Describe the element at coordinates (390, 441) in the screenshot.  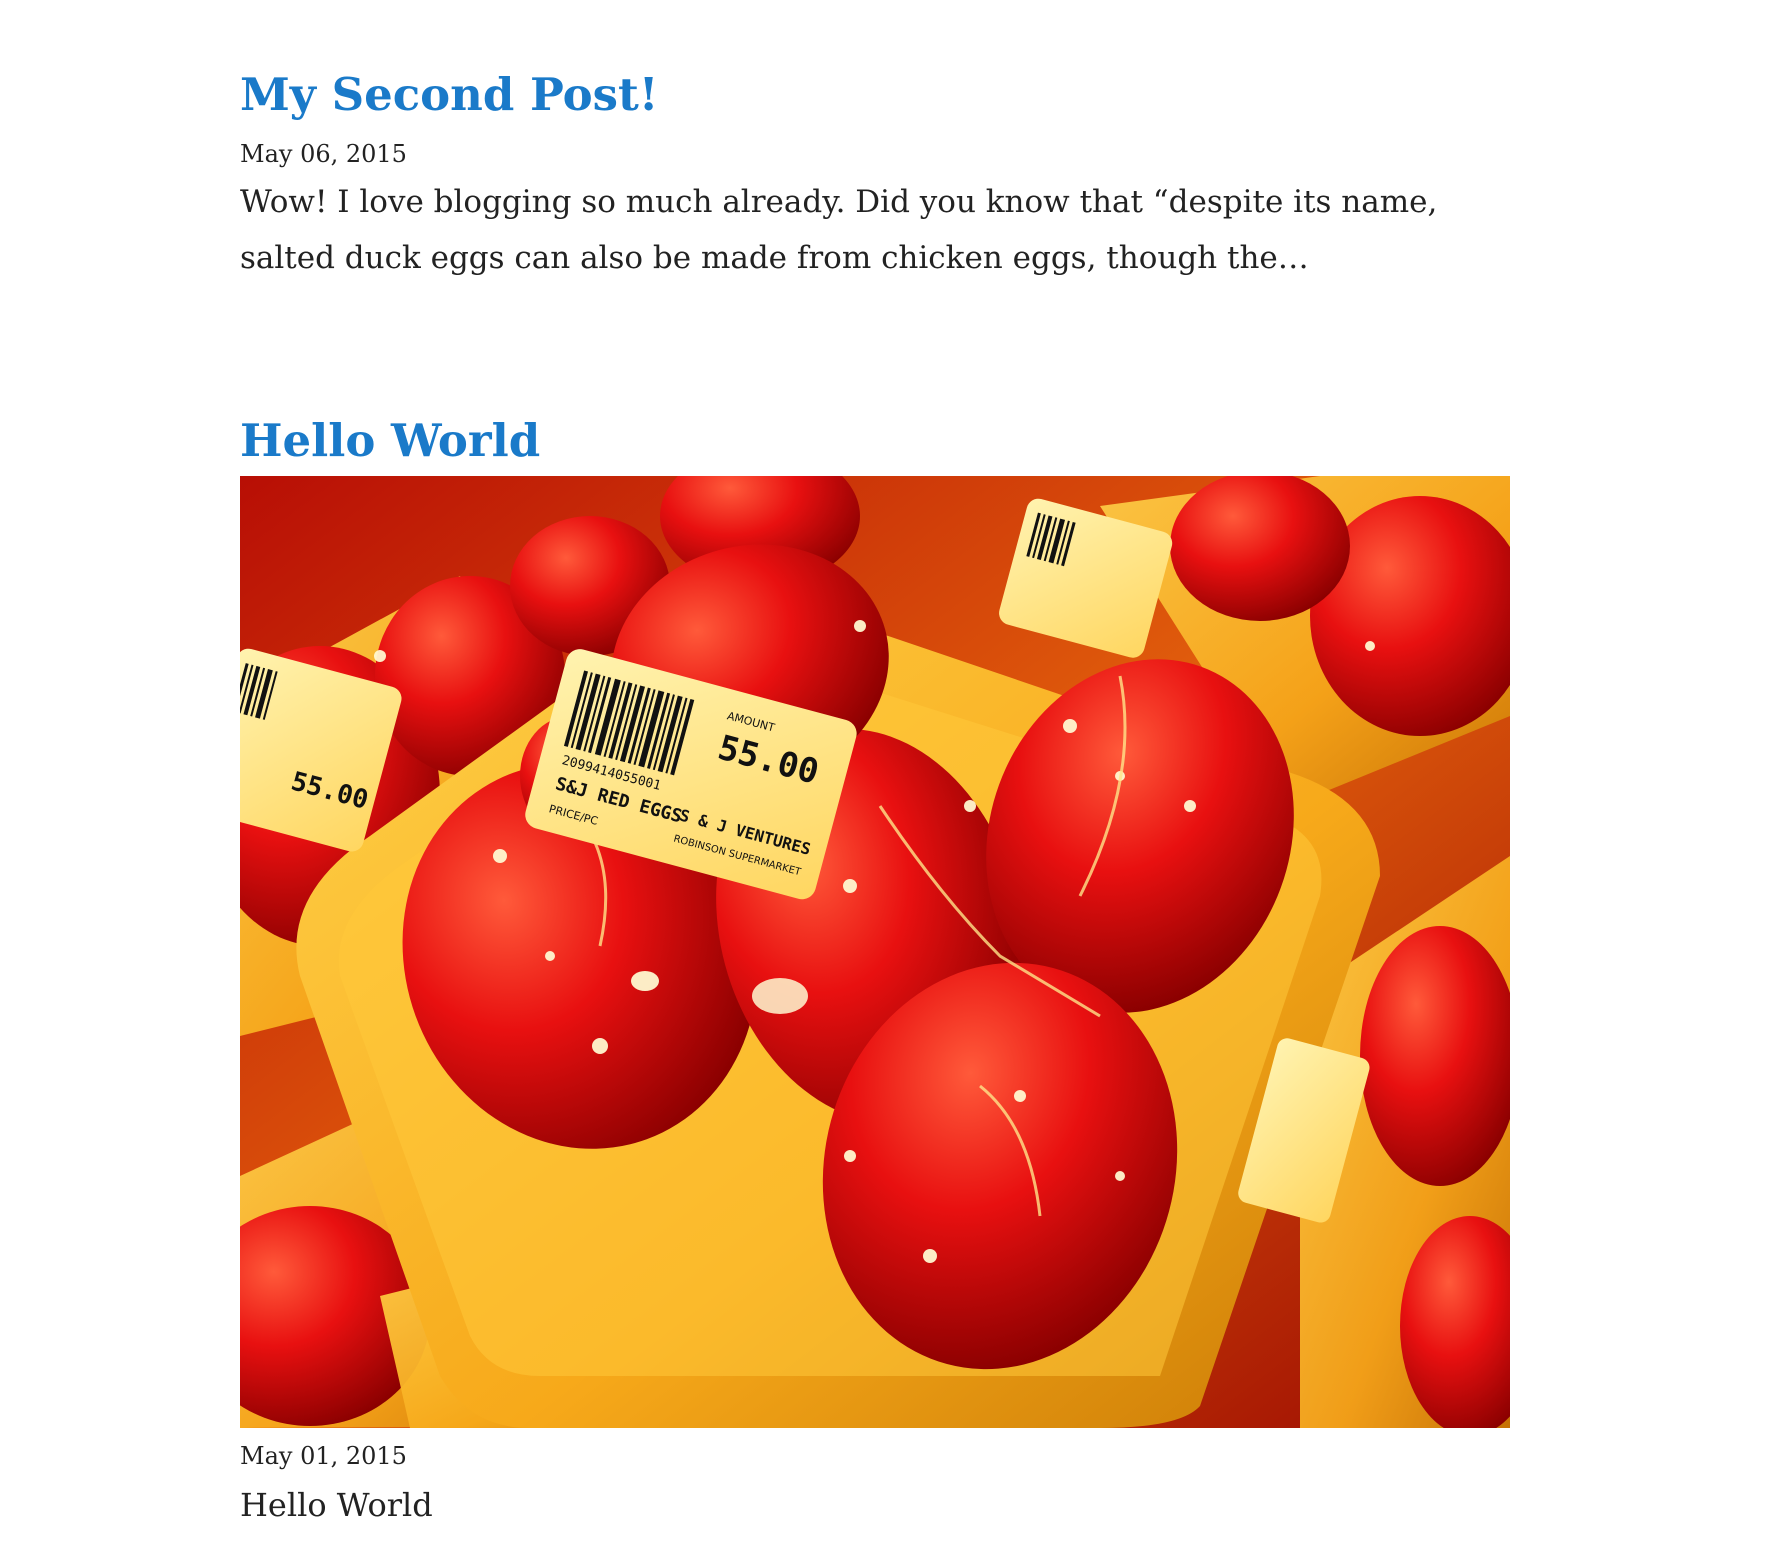
I see `post-title-link: Hello World` at that location.